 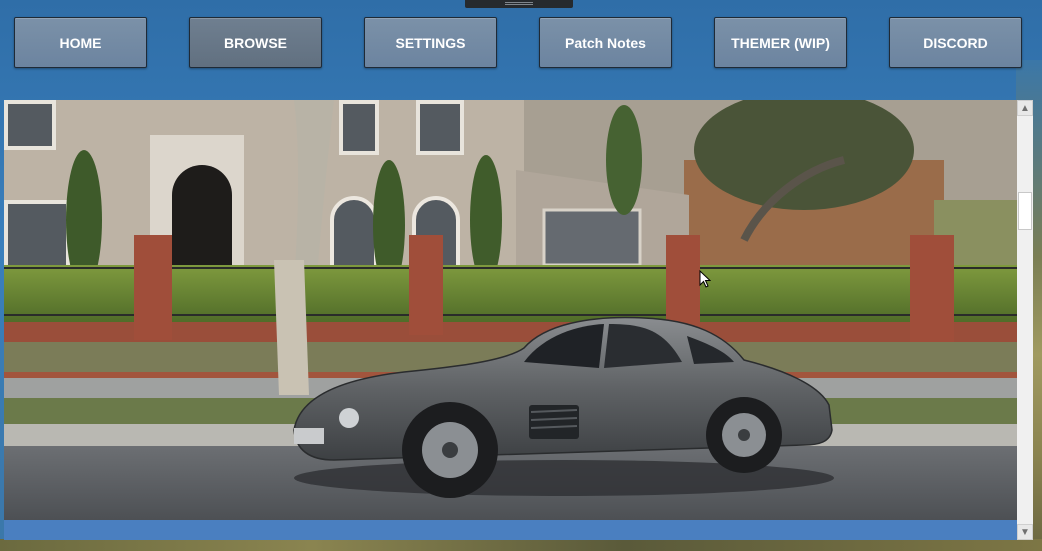 I want to click on nav-themer-button: THEMER (WIP), so click(x=780, y=42).